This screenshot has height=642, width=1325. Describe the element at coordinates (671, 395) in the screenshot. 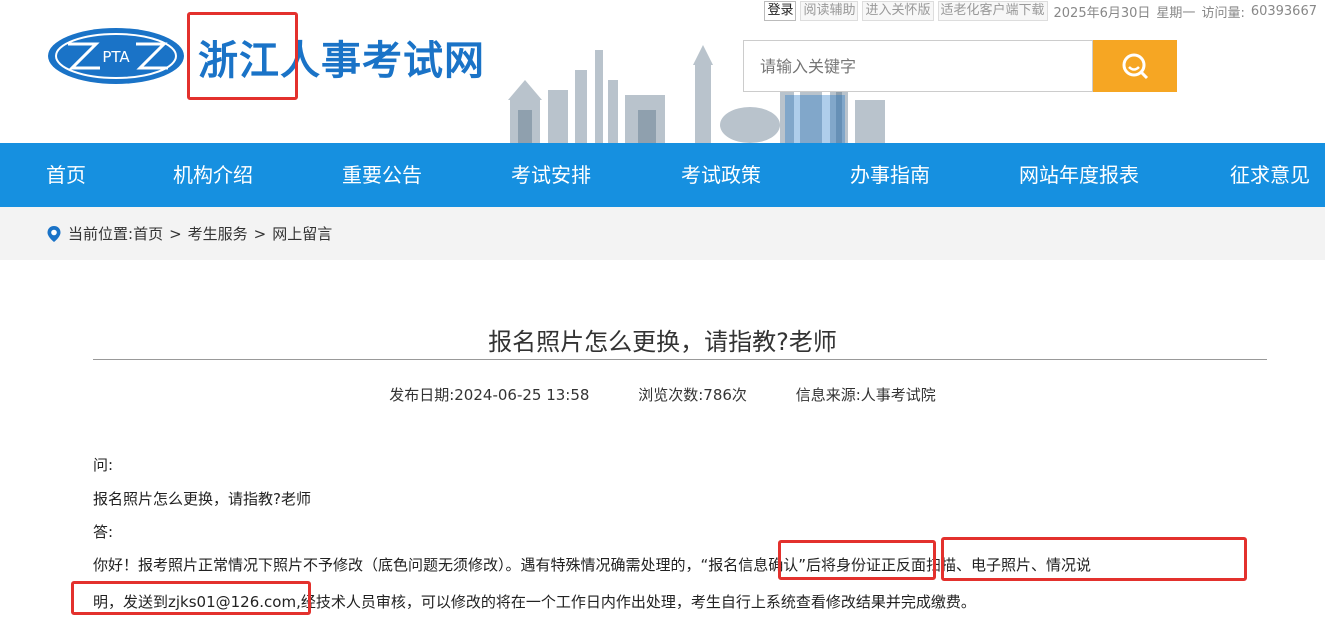

I see `view-count-label: 浏览次数:` at that location.